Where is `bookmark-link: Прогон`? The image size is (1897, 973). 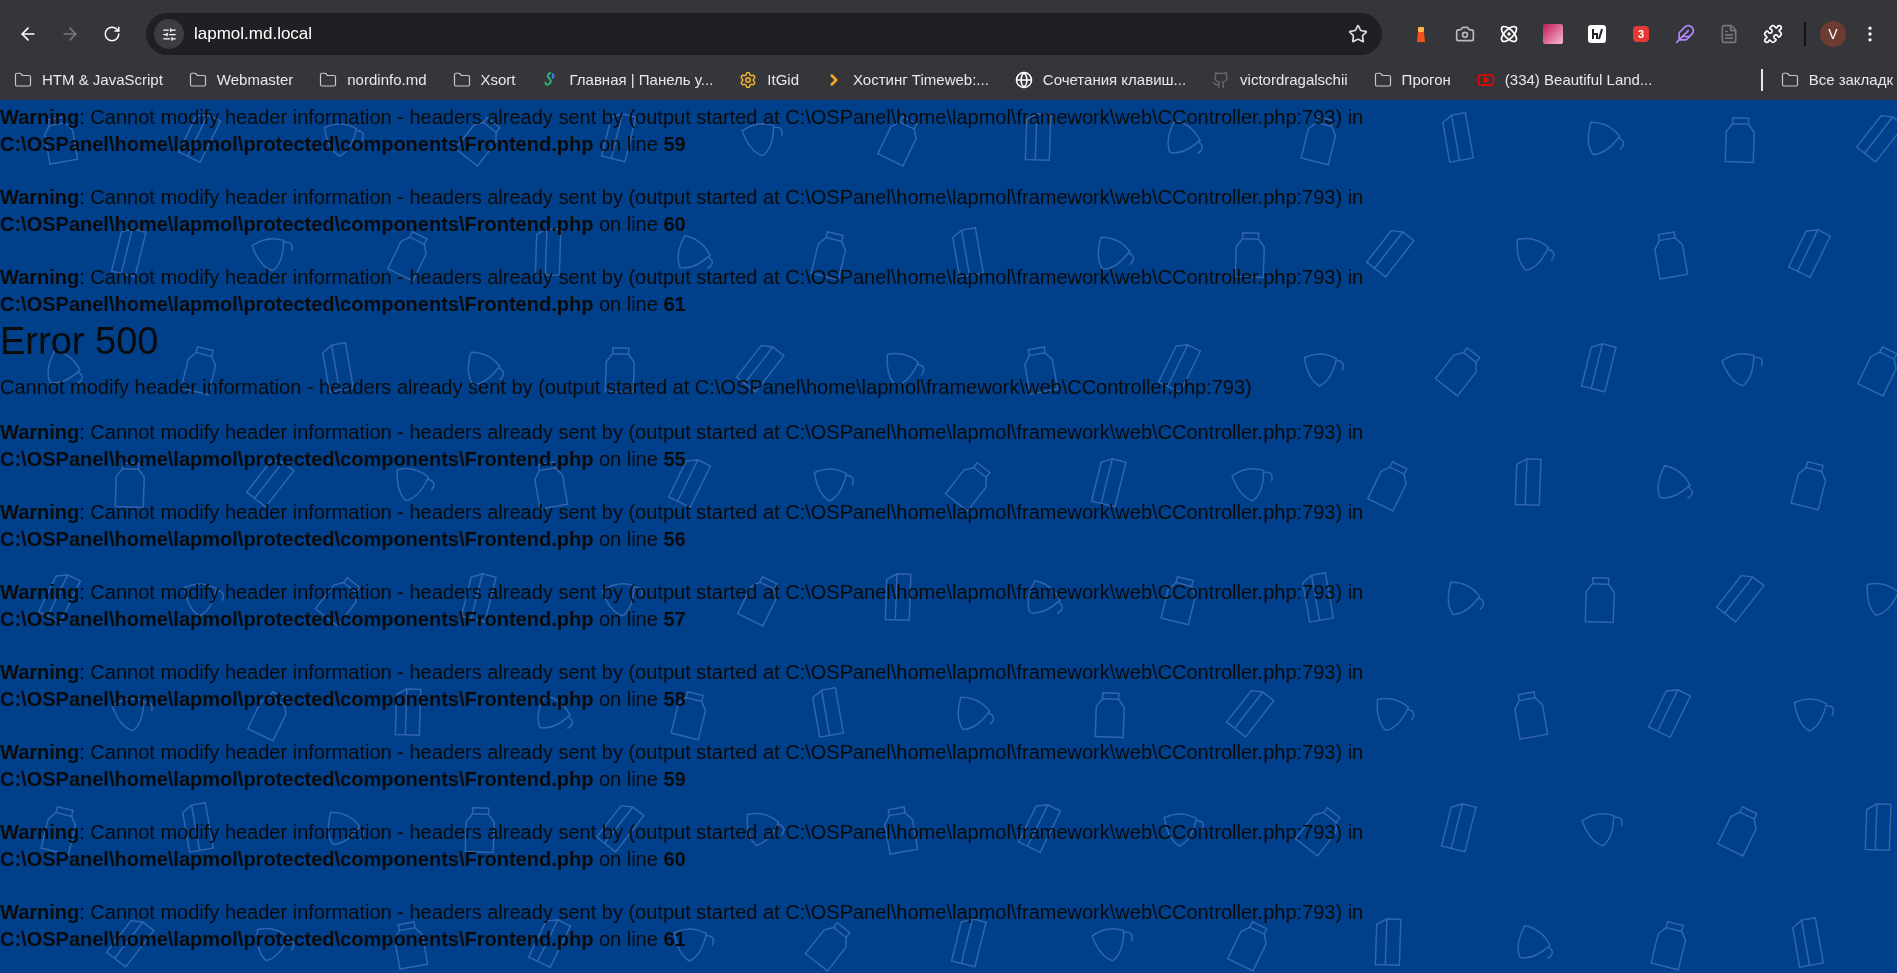
bookmark-link: Прогон is located at coordinates (1412, 80).